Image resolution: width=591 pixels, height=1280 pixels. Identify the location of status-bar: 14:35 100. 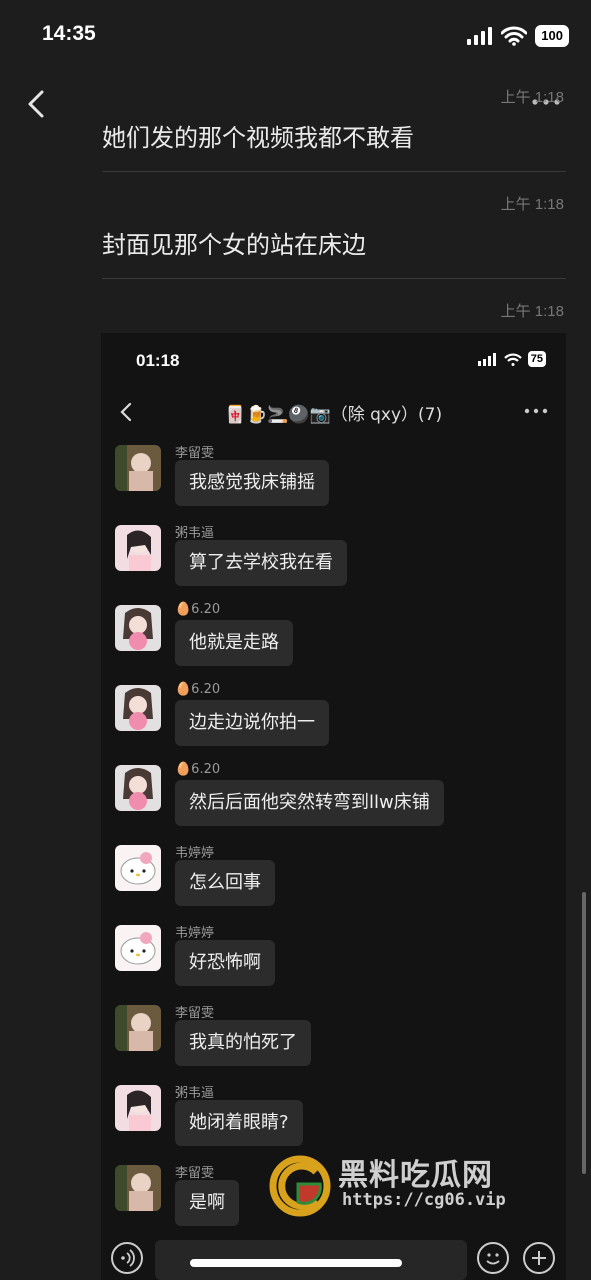
(295, 35).